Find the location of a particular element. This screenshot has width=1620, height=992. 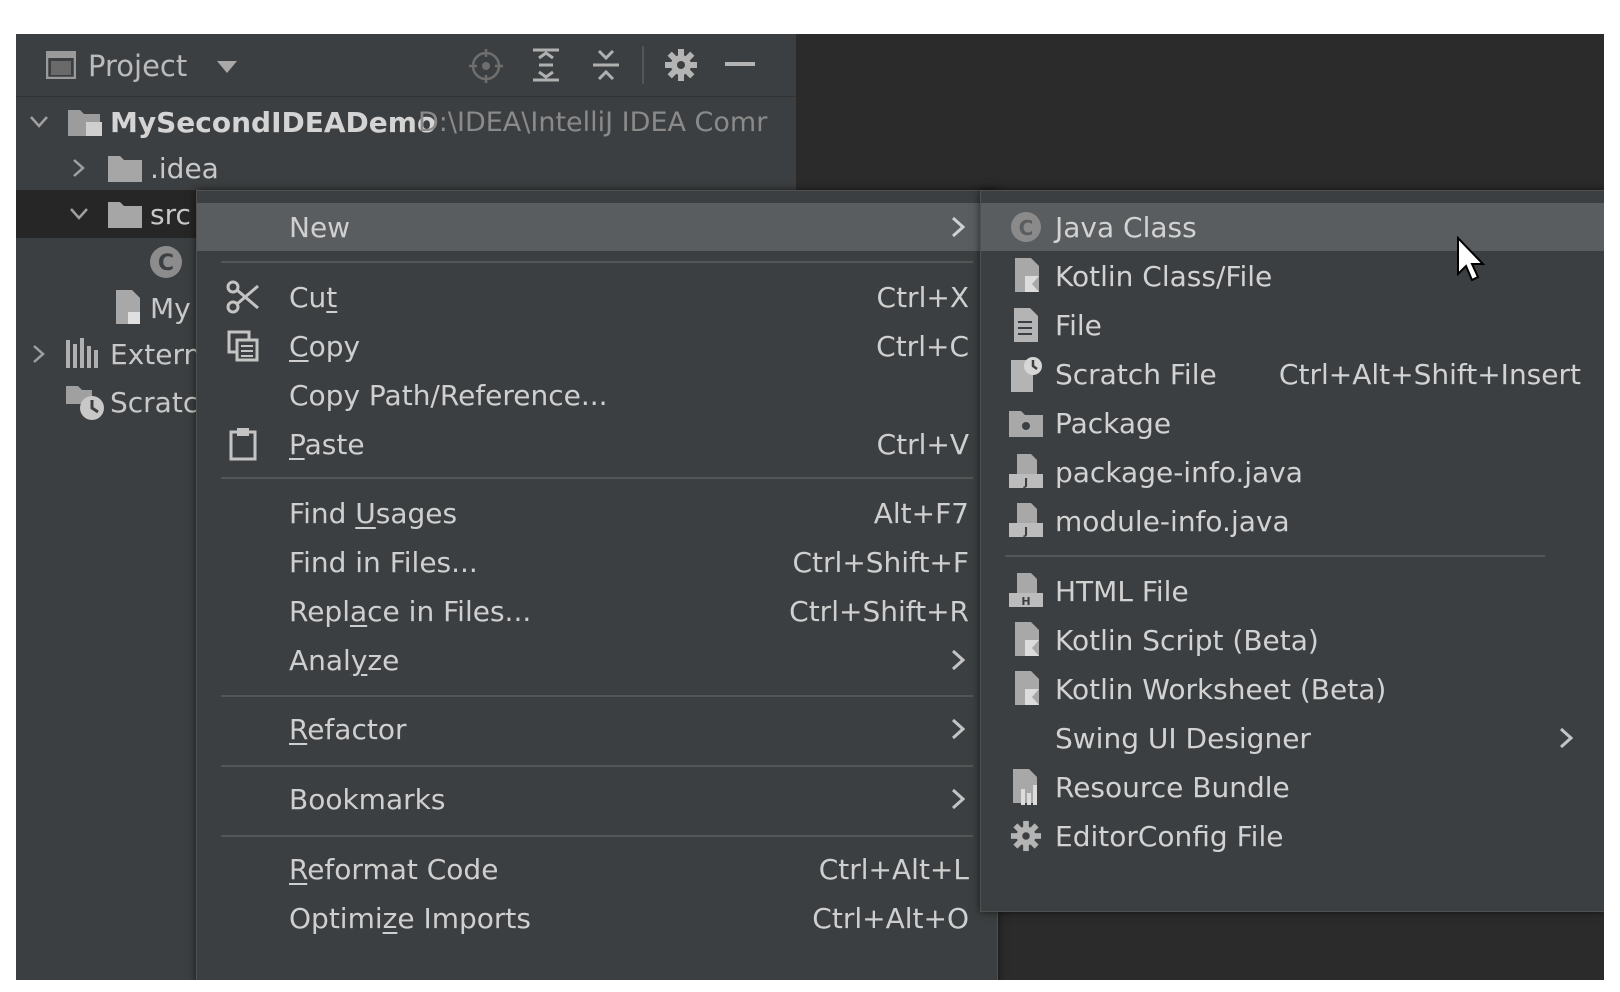

submenu-shortcut: Ctrl+Alt+Shift+Insert is located at coordinates (1429, 374).